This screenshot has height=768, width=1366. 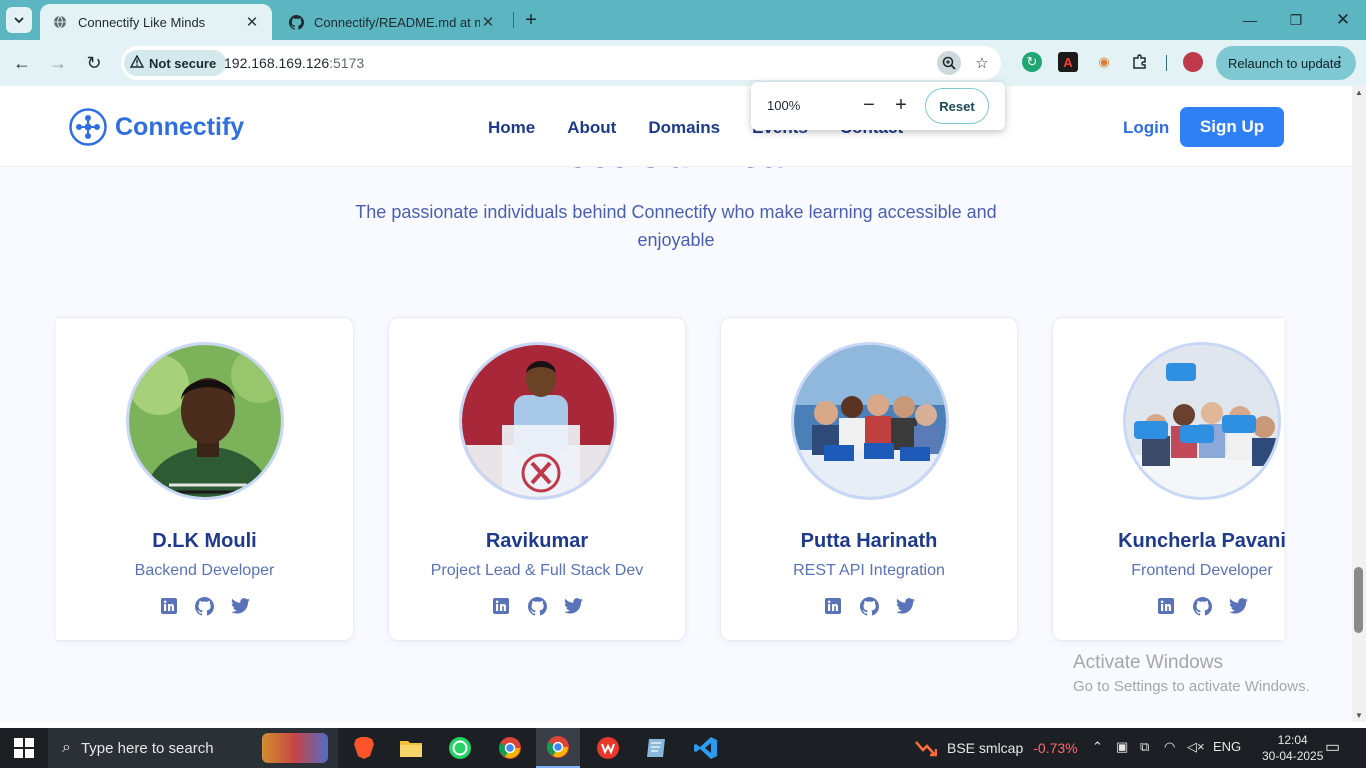 What do you see at coordinates (175, 63) in the screenshot?
I see `security-chip: Not secure` at bounding box center [175, 63].